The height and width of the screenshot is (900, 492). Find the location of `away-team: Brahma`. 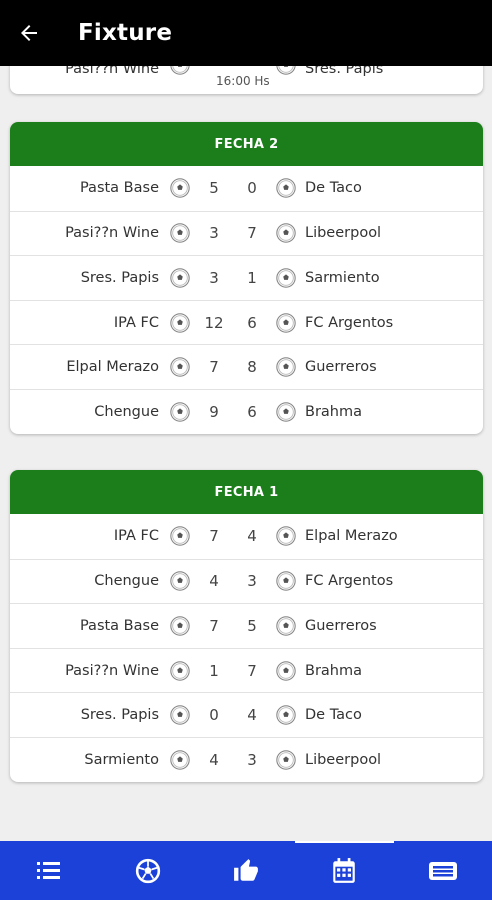

away-team: Brahma is located at coordinates (333, 411).